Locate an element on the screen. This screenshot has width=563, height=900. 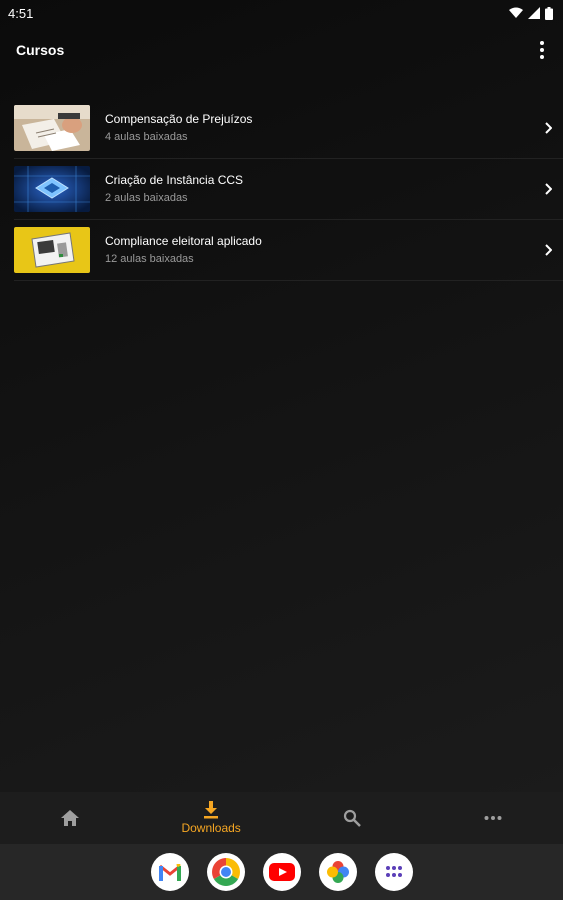
gmail-icon is located at coordinates (169, 872).